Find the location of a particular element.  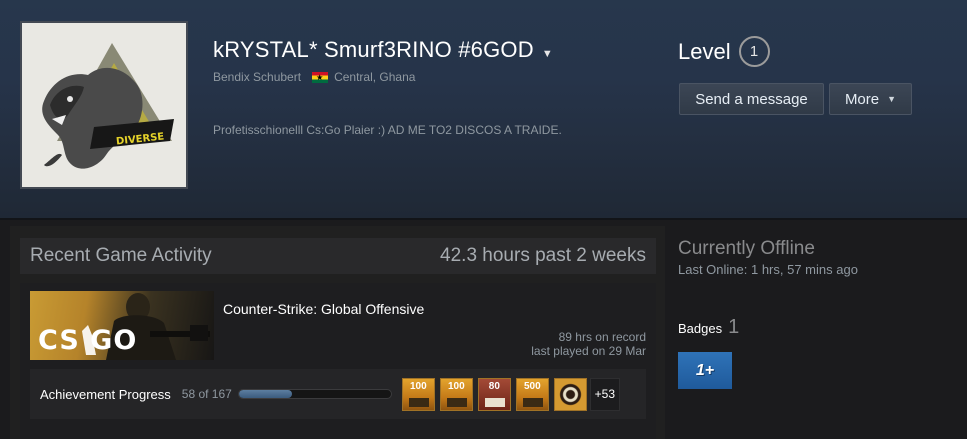

more-achievements-button: +53 is located at coordinates (604, 394).